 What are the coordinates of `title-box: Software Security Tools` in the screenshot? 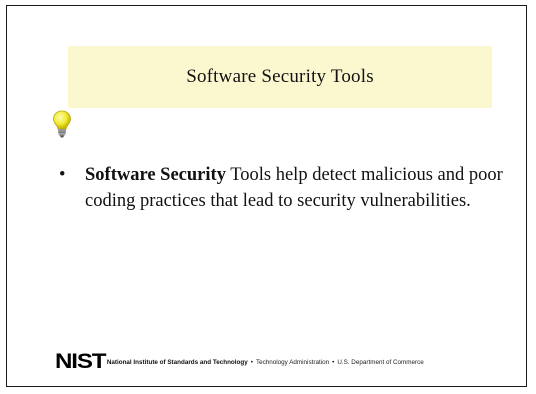 It's located at (280, 77).